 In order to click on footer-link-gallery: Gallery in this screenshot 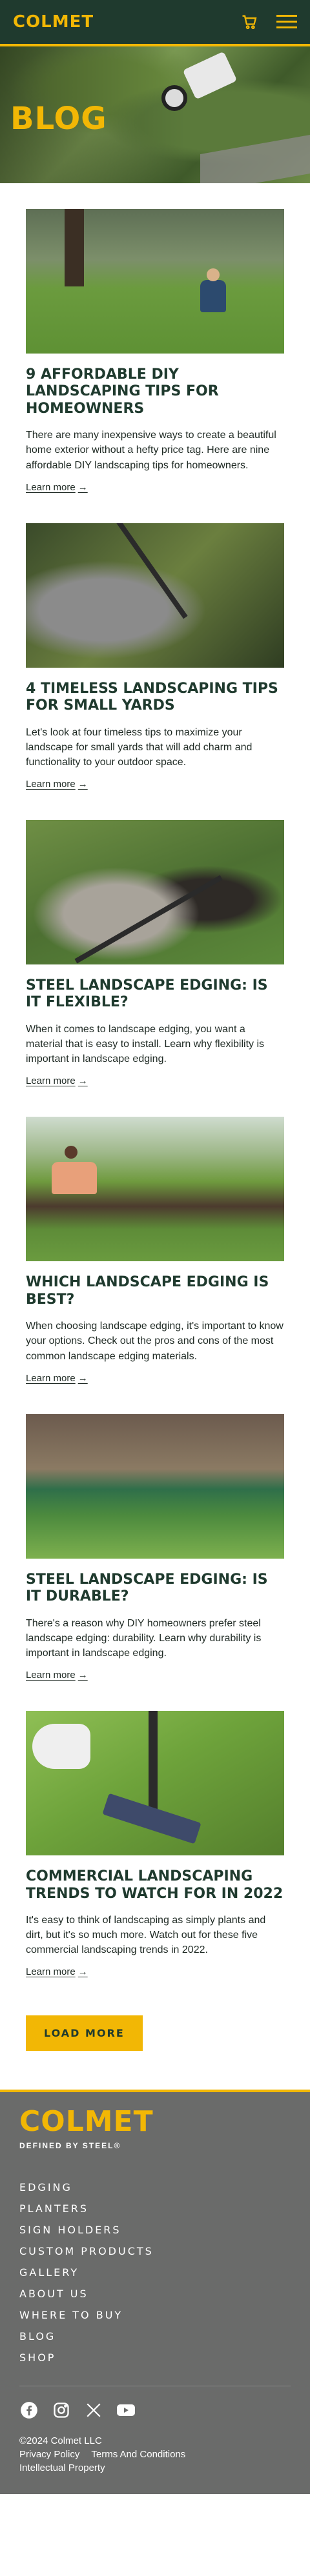, I will do `click(155, 2272)`.